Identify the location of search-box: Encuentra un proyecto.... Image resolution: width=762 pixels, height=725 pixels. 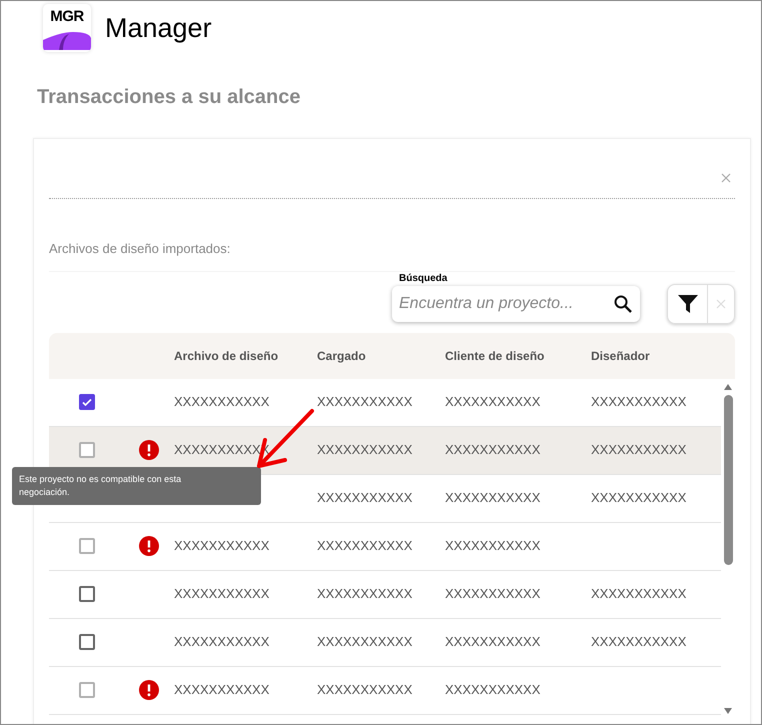
(516, 304).